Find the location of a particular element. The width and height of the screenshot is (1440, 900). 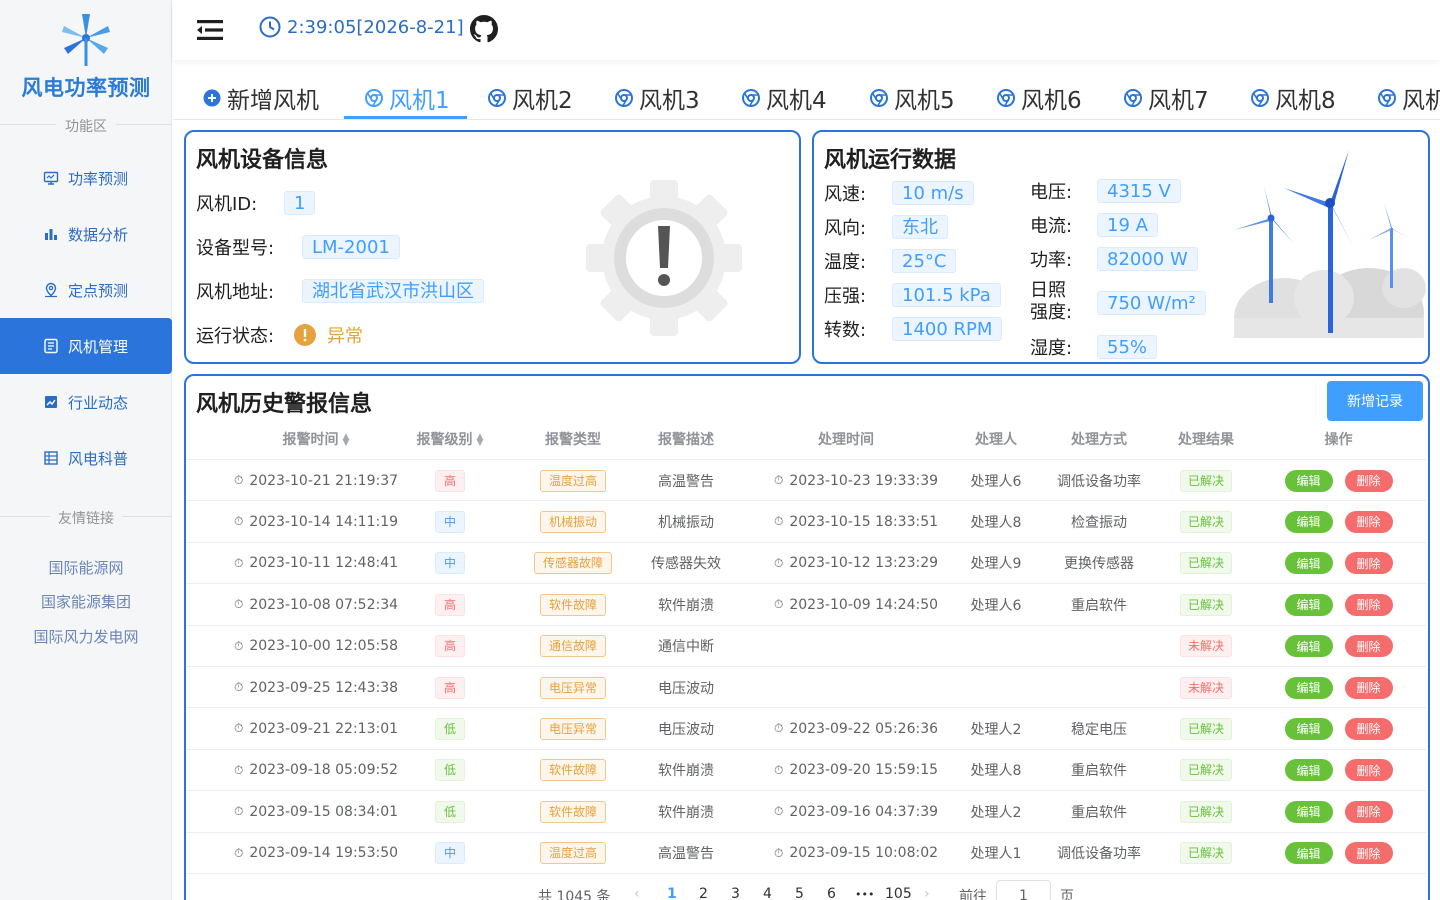

add-record-button: 新增记录 is located at coordinates (1375, 401).